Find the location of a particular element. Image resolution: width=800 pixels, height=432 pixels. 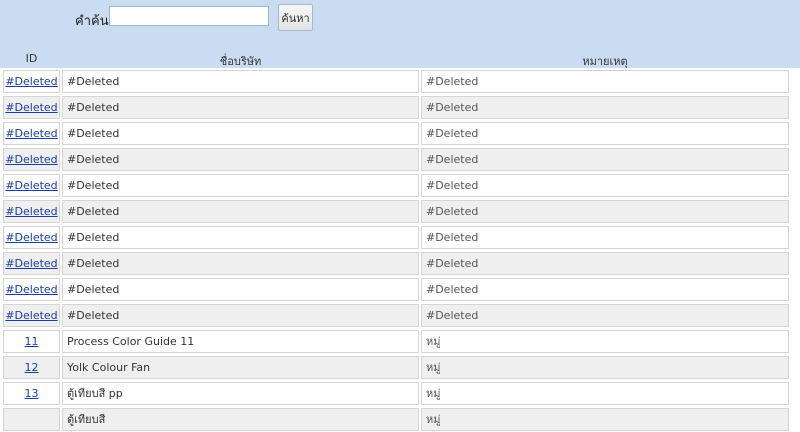

table-row: ตู้เทียบสี หมู่ is located at coordinates (400, 419).